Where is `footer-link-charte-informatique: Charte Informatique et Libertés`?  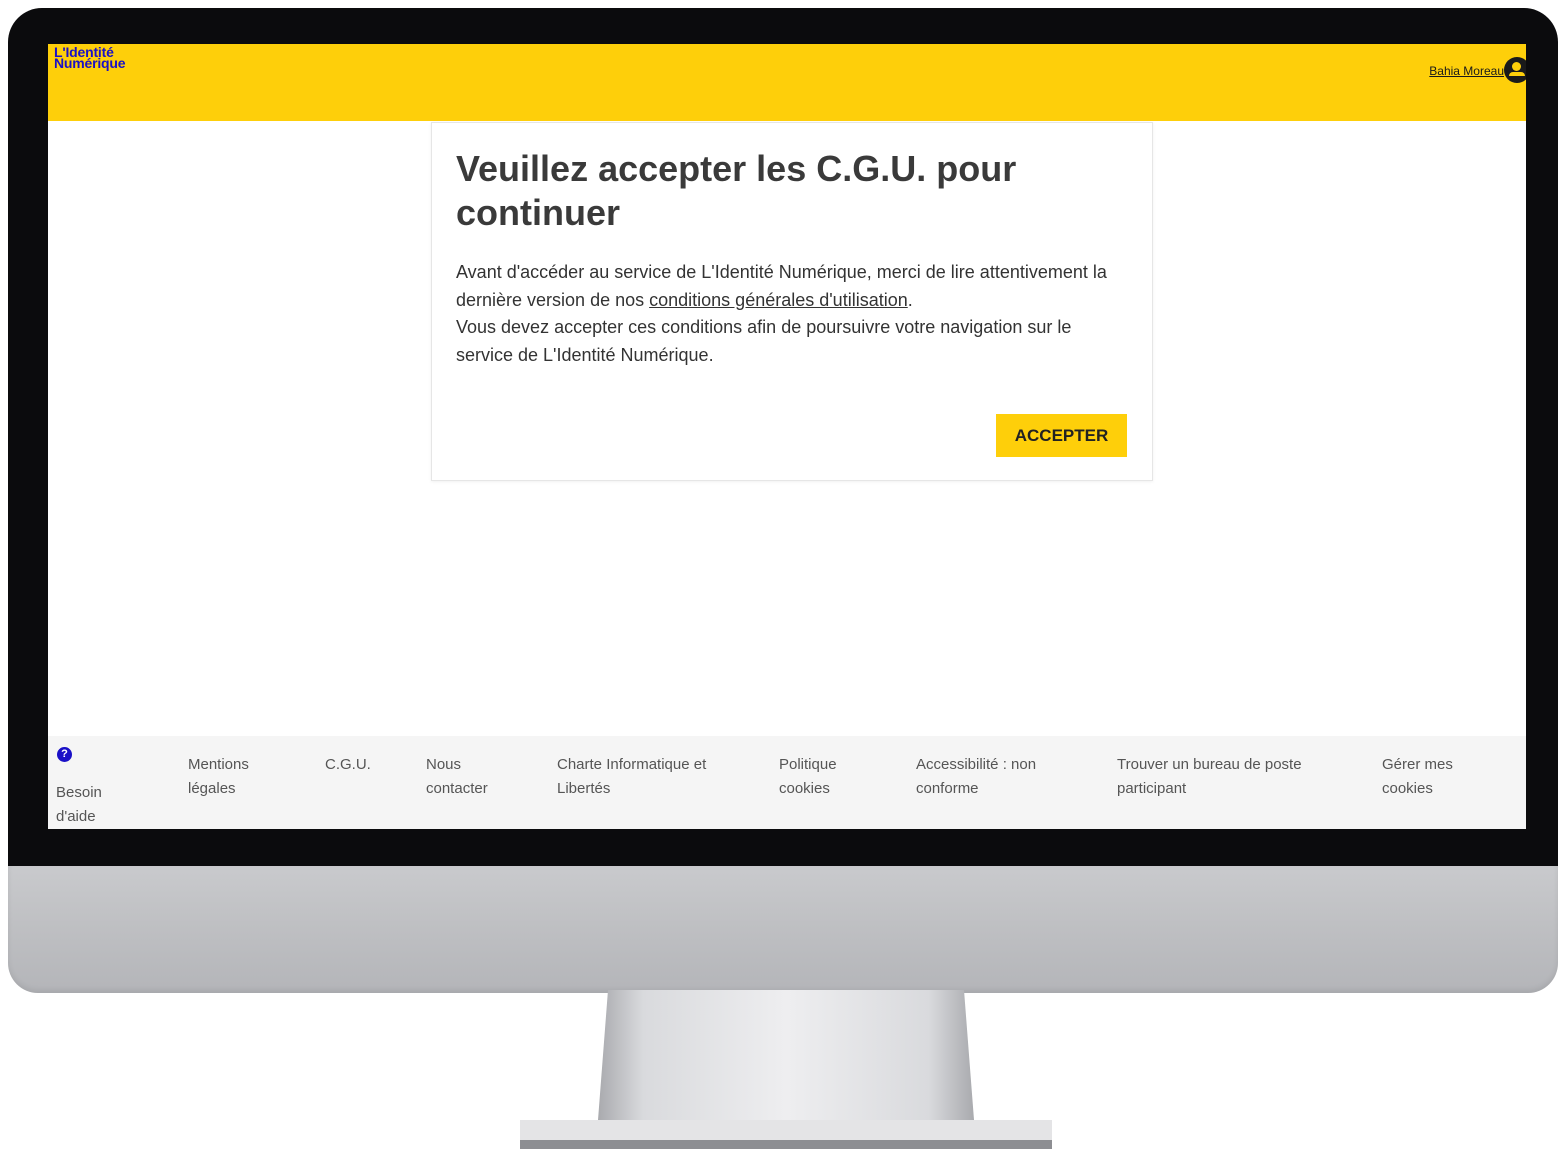
footer-link-charte-informatique: Charte Informatique et Libertés is located at coordinates (647, 777).